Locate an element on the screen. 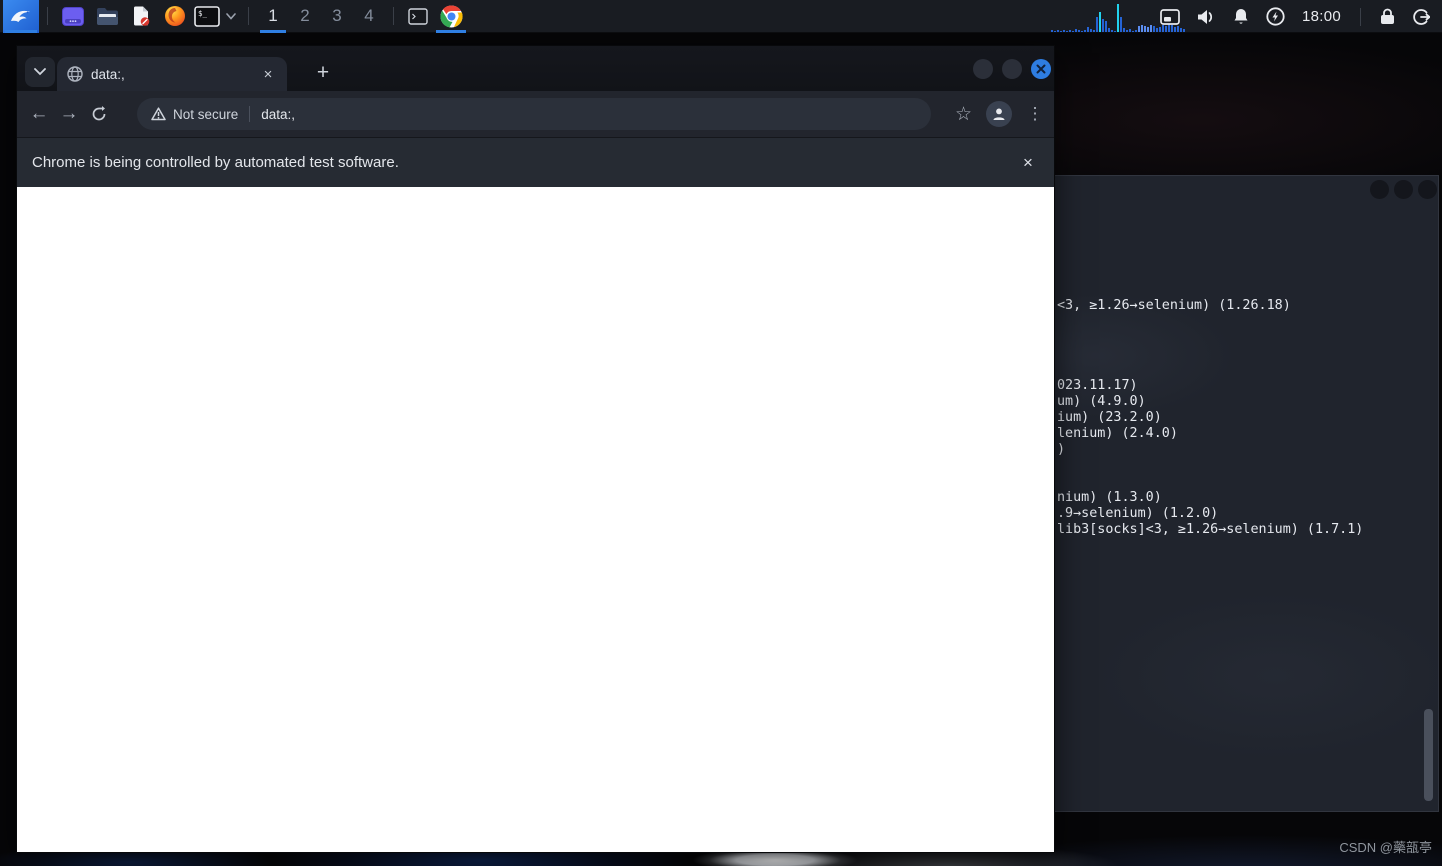 This screenshot has height=866, width=1442. taskbar-window-terminal is located at coordinates (418, 16).